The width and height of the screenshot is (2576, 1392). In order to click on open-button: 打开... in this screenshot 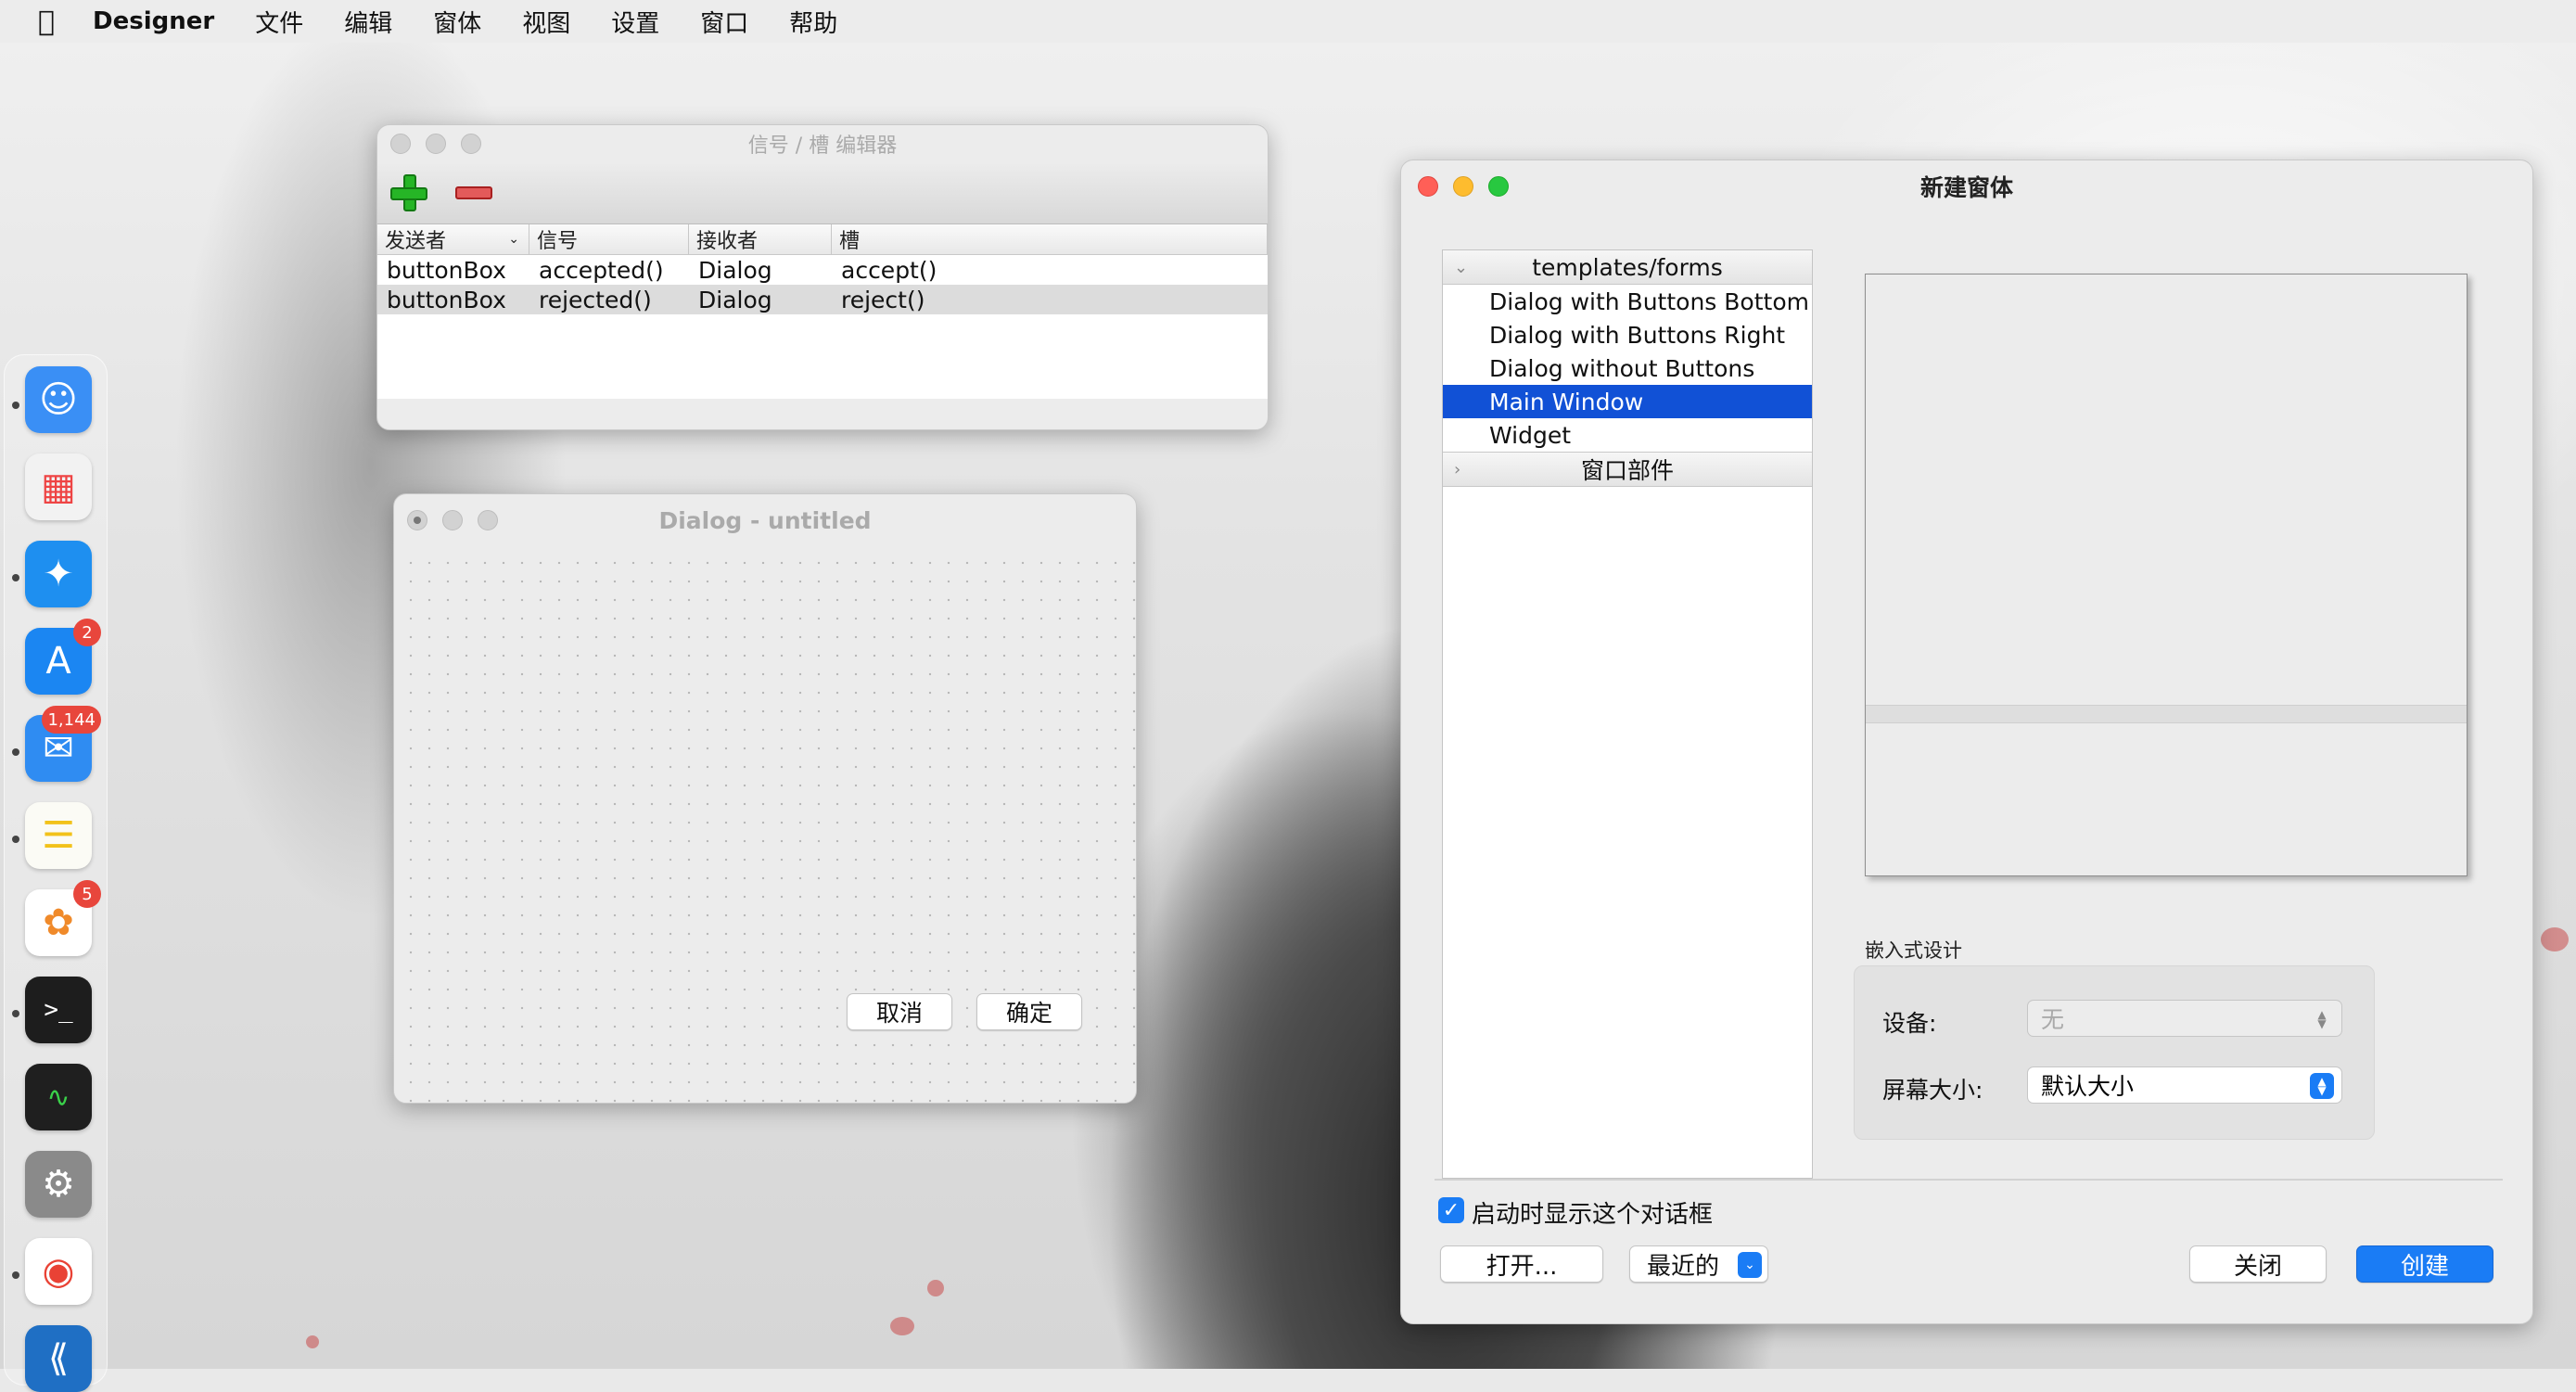, I will do `click(1521, 1264)`.